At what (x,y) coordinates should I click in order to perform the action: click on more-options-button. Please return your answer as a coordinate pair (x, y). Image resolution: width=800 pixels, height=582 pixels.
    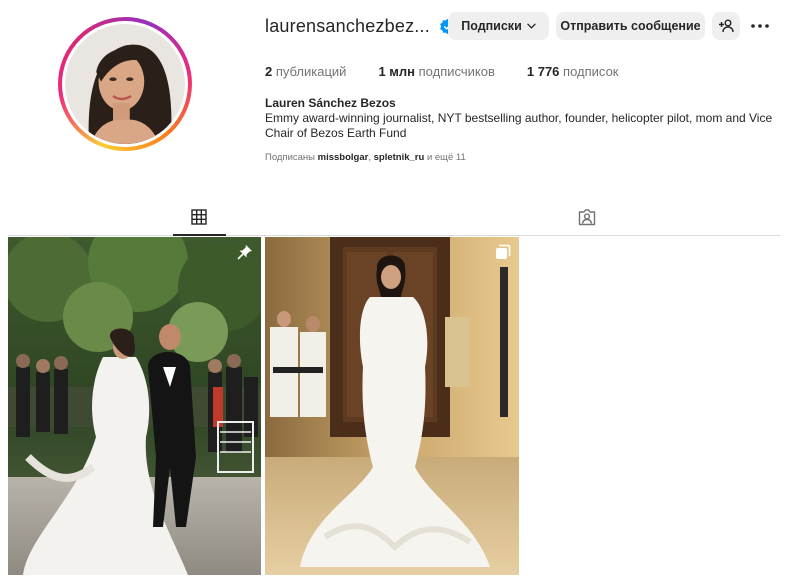
    Looking at the image, I should click on (760, 26).